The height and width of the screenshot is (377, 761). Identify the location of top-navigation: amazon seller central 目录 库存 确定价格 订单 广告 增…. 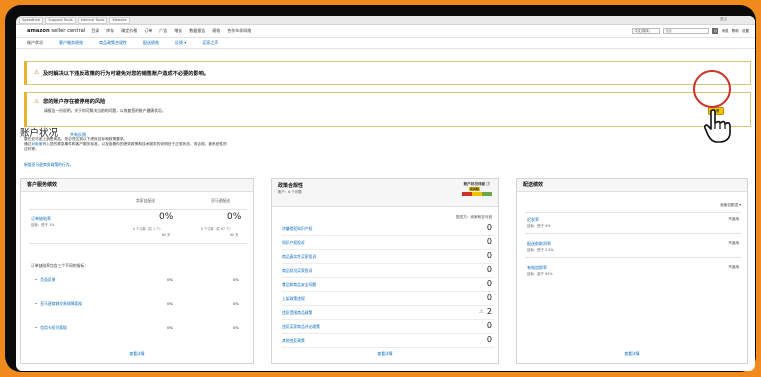
(385, 31).